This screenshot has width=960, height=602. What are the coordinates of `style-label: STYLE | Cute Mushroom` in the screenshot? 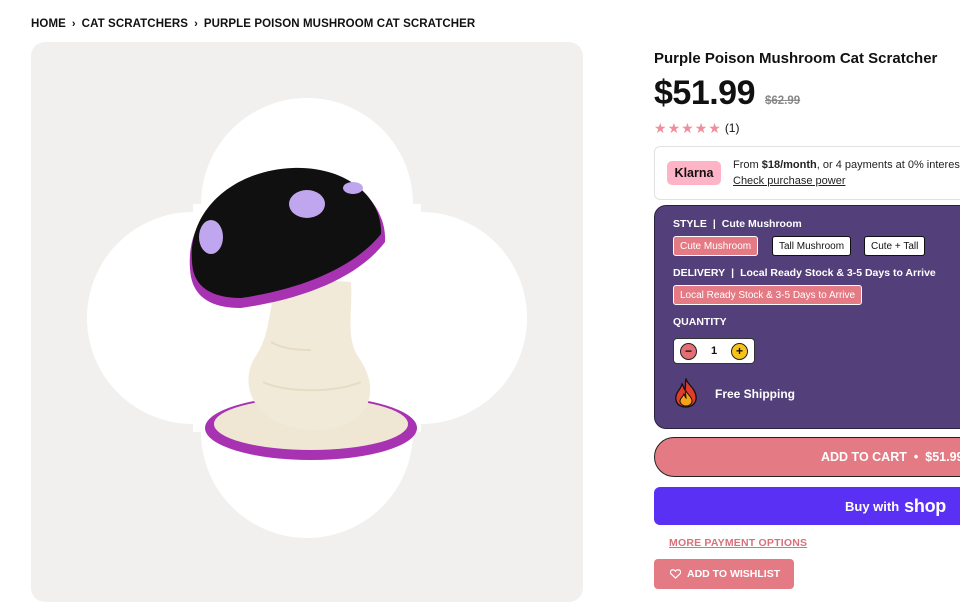 It's located at (737, 224).